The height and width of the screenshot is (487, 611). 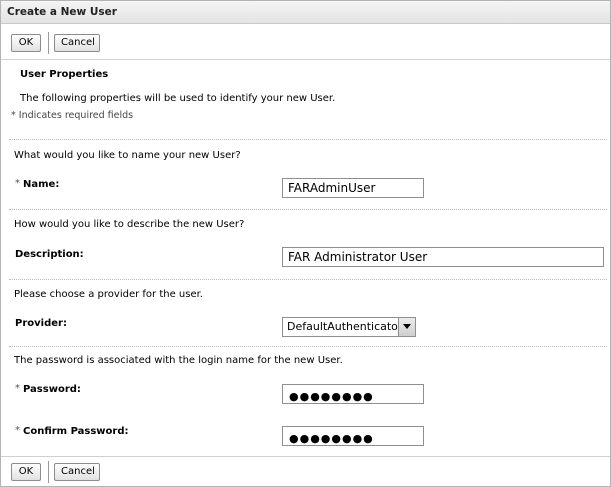 I want to click on dropdown-arrow-icon, so click(x=406, y=327).